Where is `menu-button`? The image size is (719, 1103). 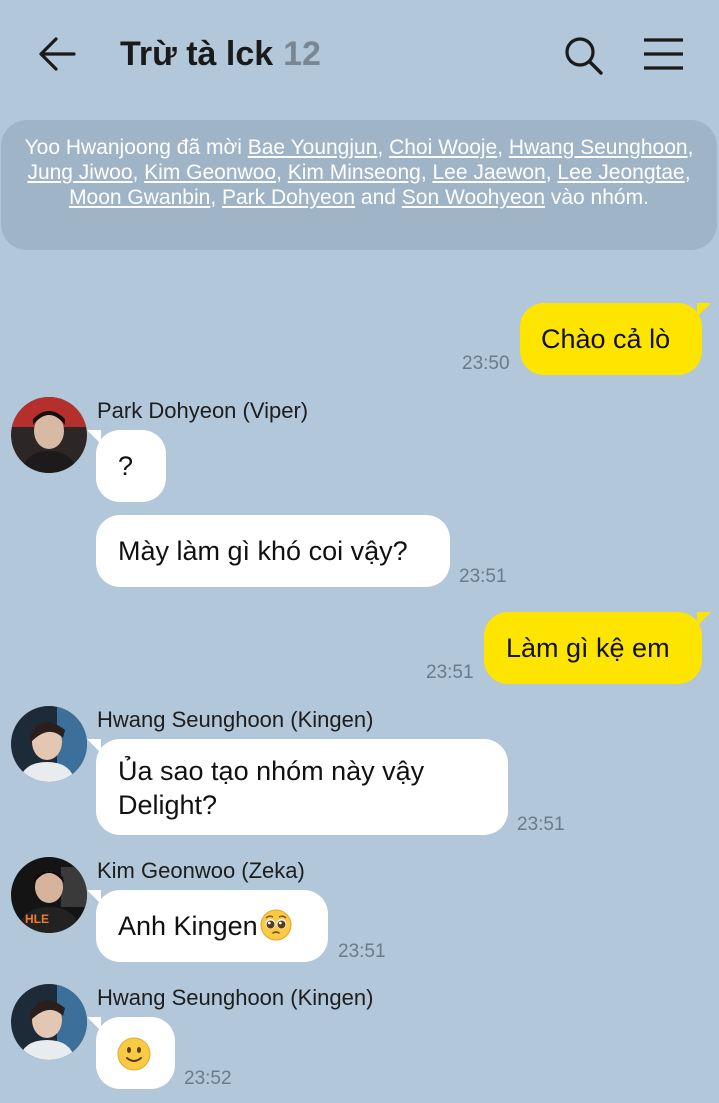
menu-button is located at coordinates (664, 56).